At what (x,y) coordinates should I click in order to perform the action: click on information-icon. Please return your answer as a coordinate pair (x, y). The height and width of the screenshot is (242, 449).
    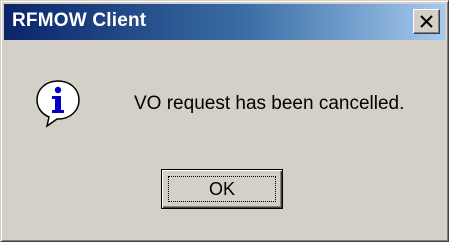
    Looking at the image, I should click on (58, 104).